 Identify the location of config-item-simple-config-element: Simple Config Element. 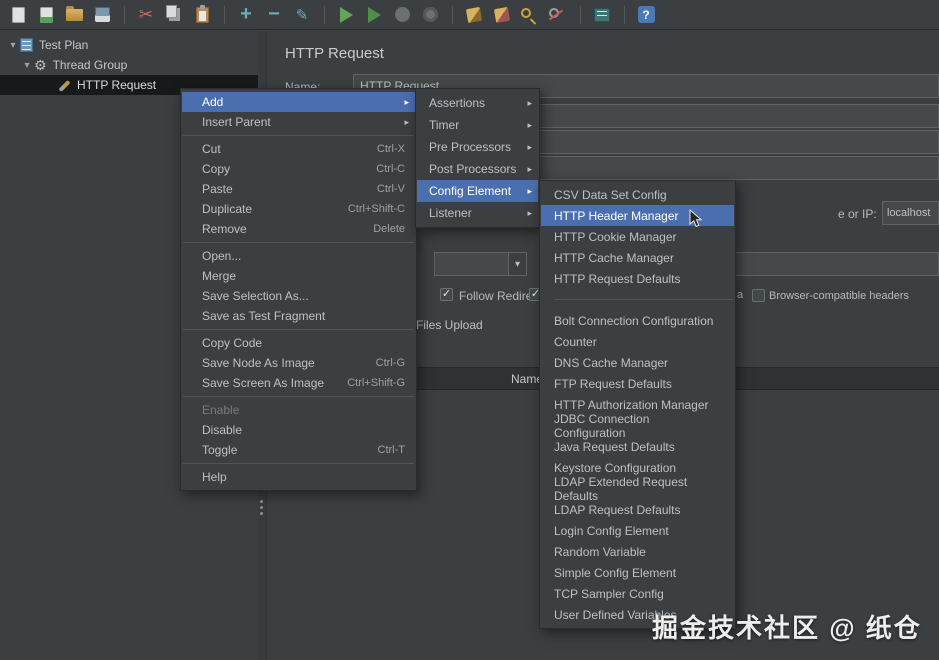
(637, 572).